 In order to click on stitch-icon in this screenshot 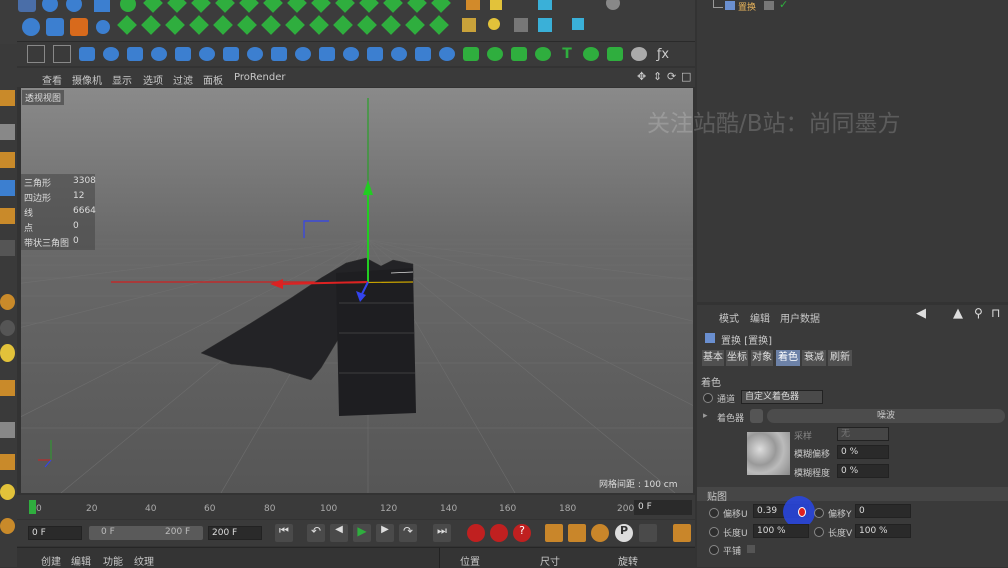, I will do `click(447, 54)`.